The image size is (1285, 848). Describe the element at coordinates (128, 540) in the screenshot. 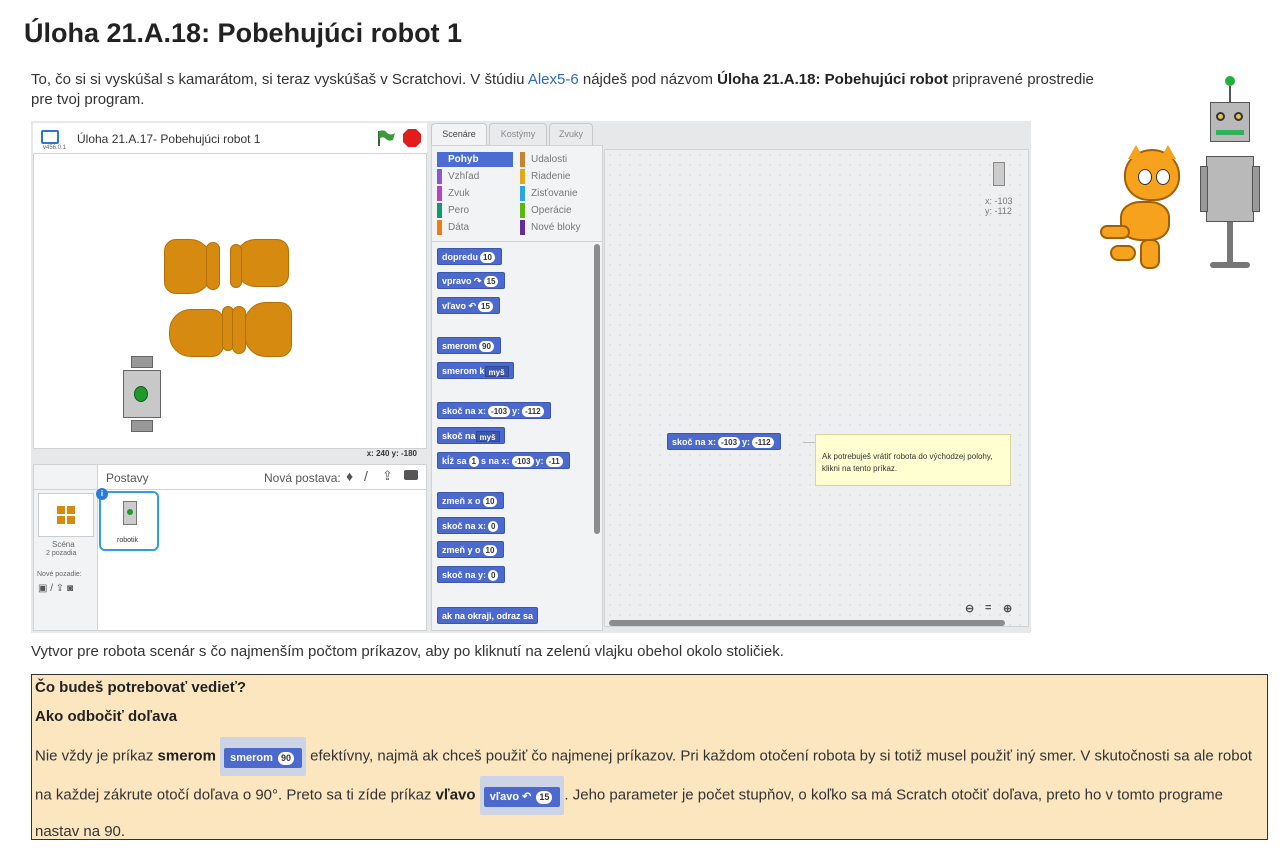

I see `sprite-name: robotik` at that location.